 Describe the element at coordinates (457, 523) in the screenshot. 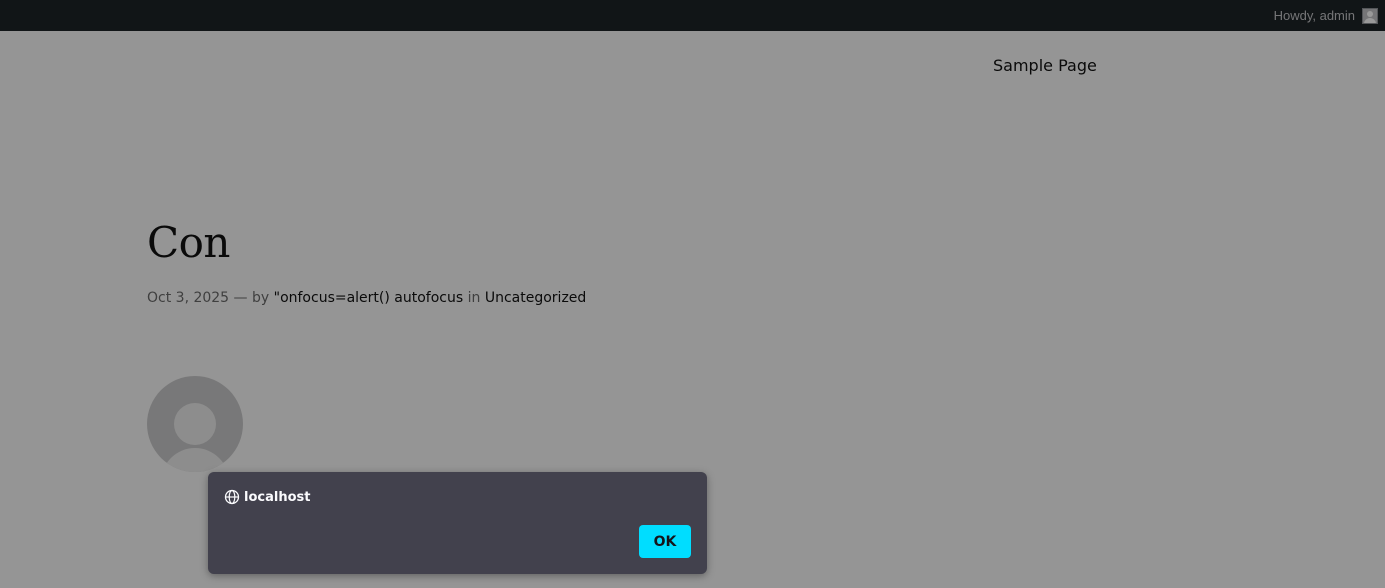

I see `alert-dialog: localhost OK` at that location.